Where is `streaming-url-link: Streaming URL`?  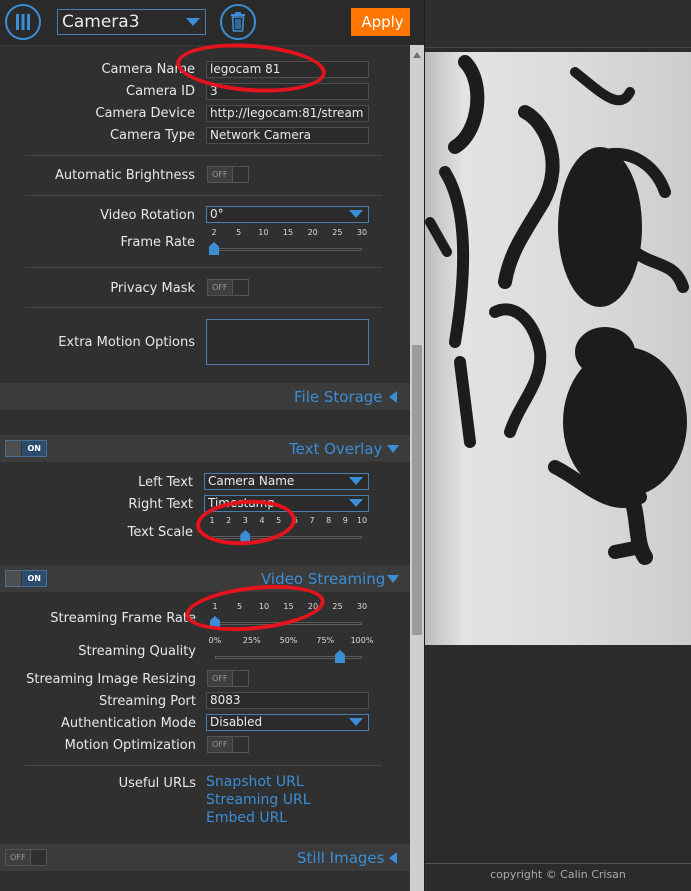
streaming-url-link: Streaming URL is located at coordinates (258, 800).